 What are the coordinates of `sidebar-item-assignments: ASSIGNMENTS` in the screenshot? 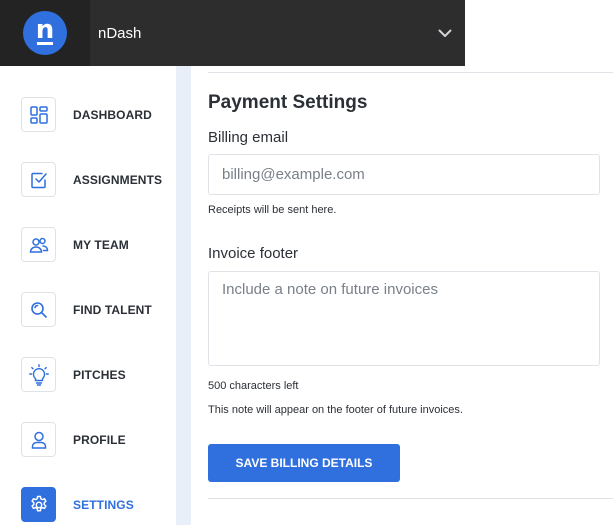 It's located at (88, 179).